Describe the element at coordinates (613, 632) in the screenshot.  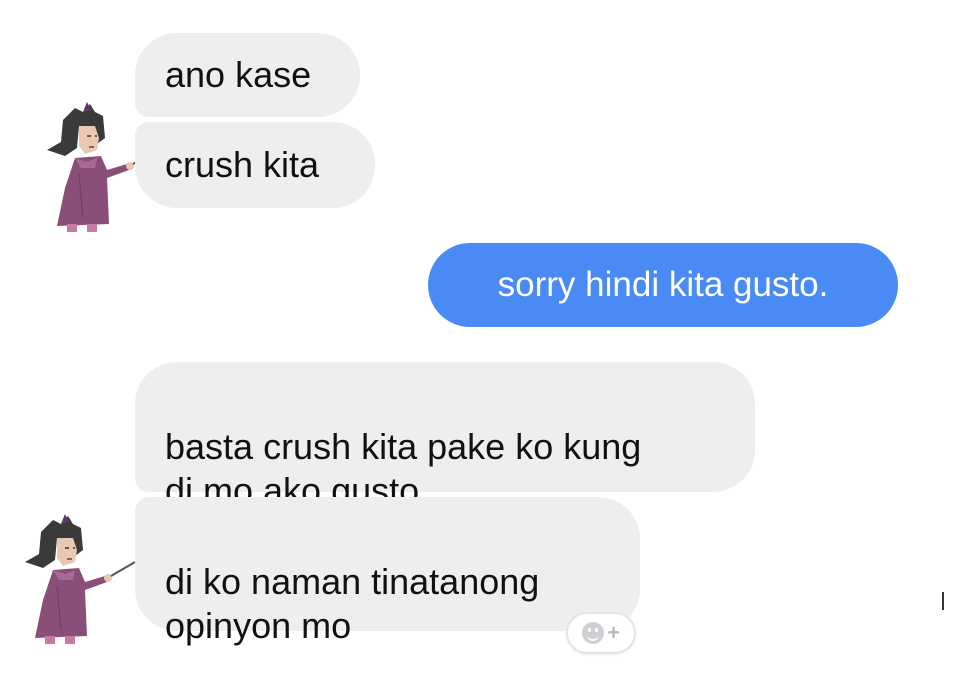
I see `plus-icon: +` at that location.